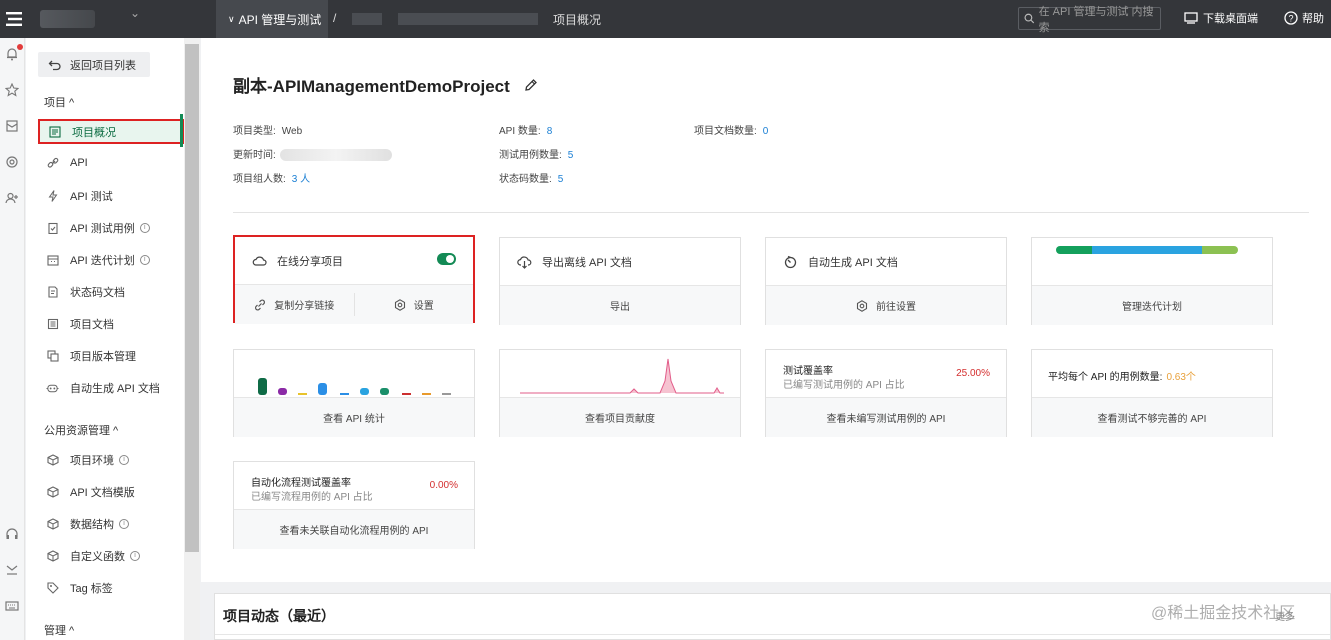 The height and width of the screenshot is (640, 1331). What do you see at coordinates (354, 386) in the screenshot?
I see `api-stats-mini-chart` at bounding box center [354, 386].